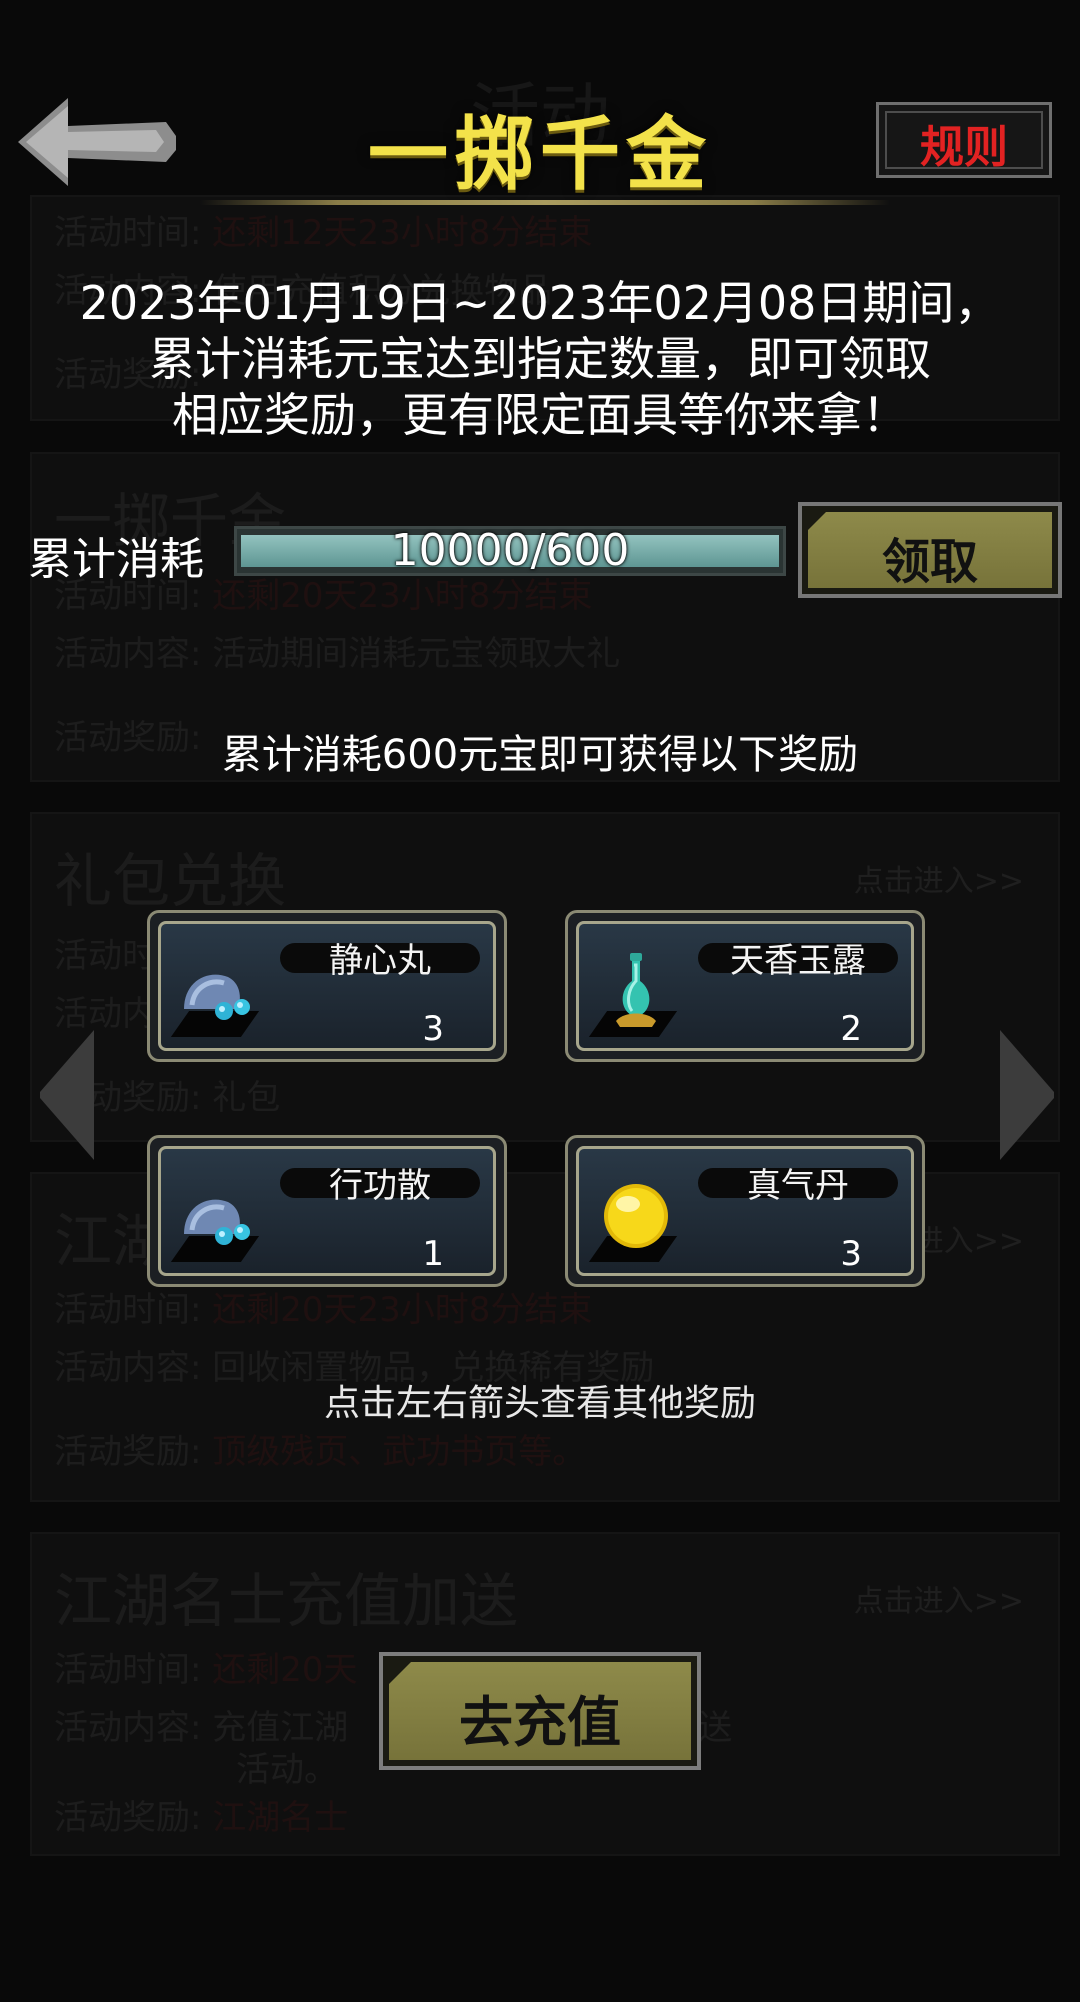 The height and width of the screenshot is (2002, 1080). I want to click on claim-label: 领取, so click(929, 562).